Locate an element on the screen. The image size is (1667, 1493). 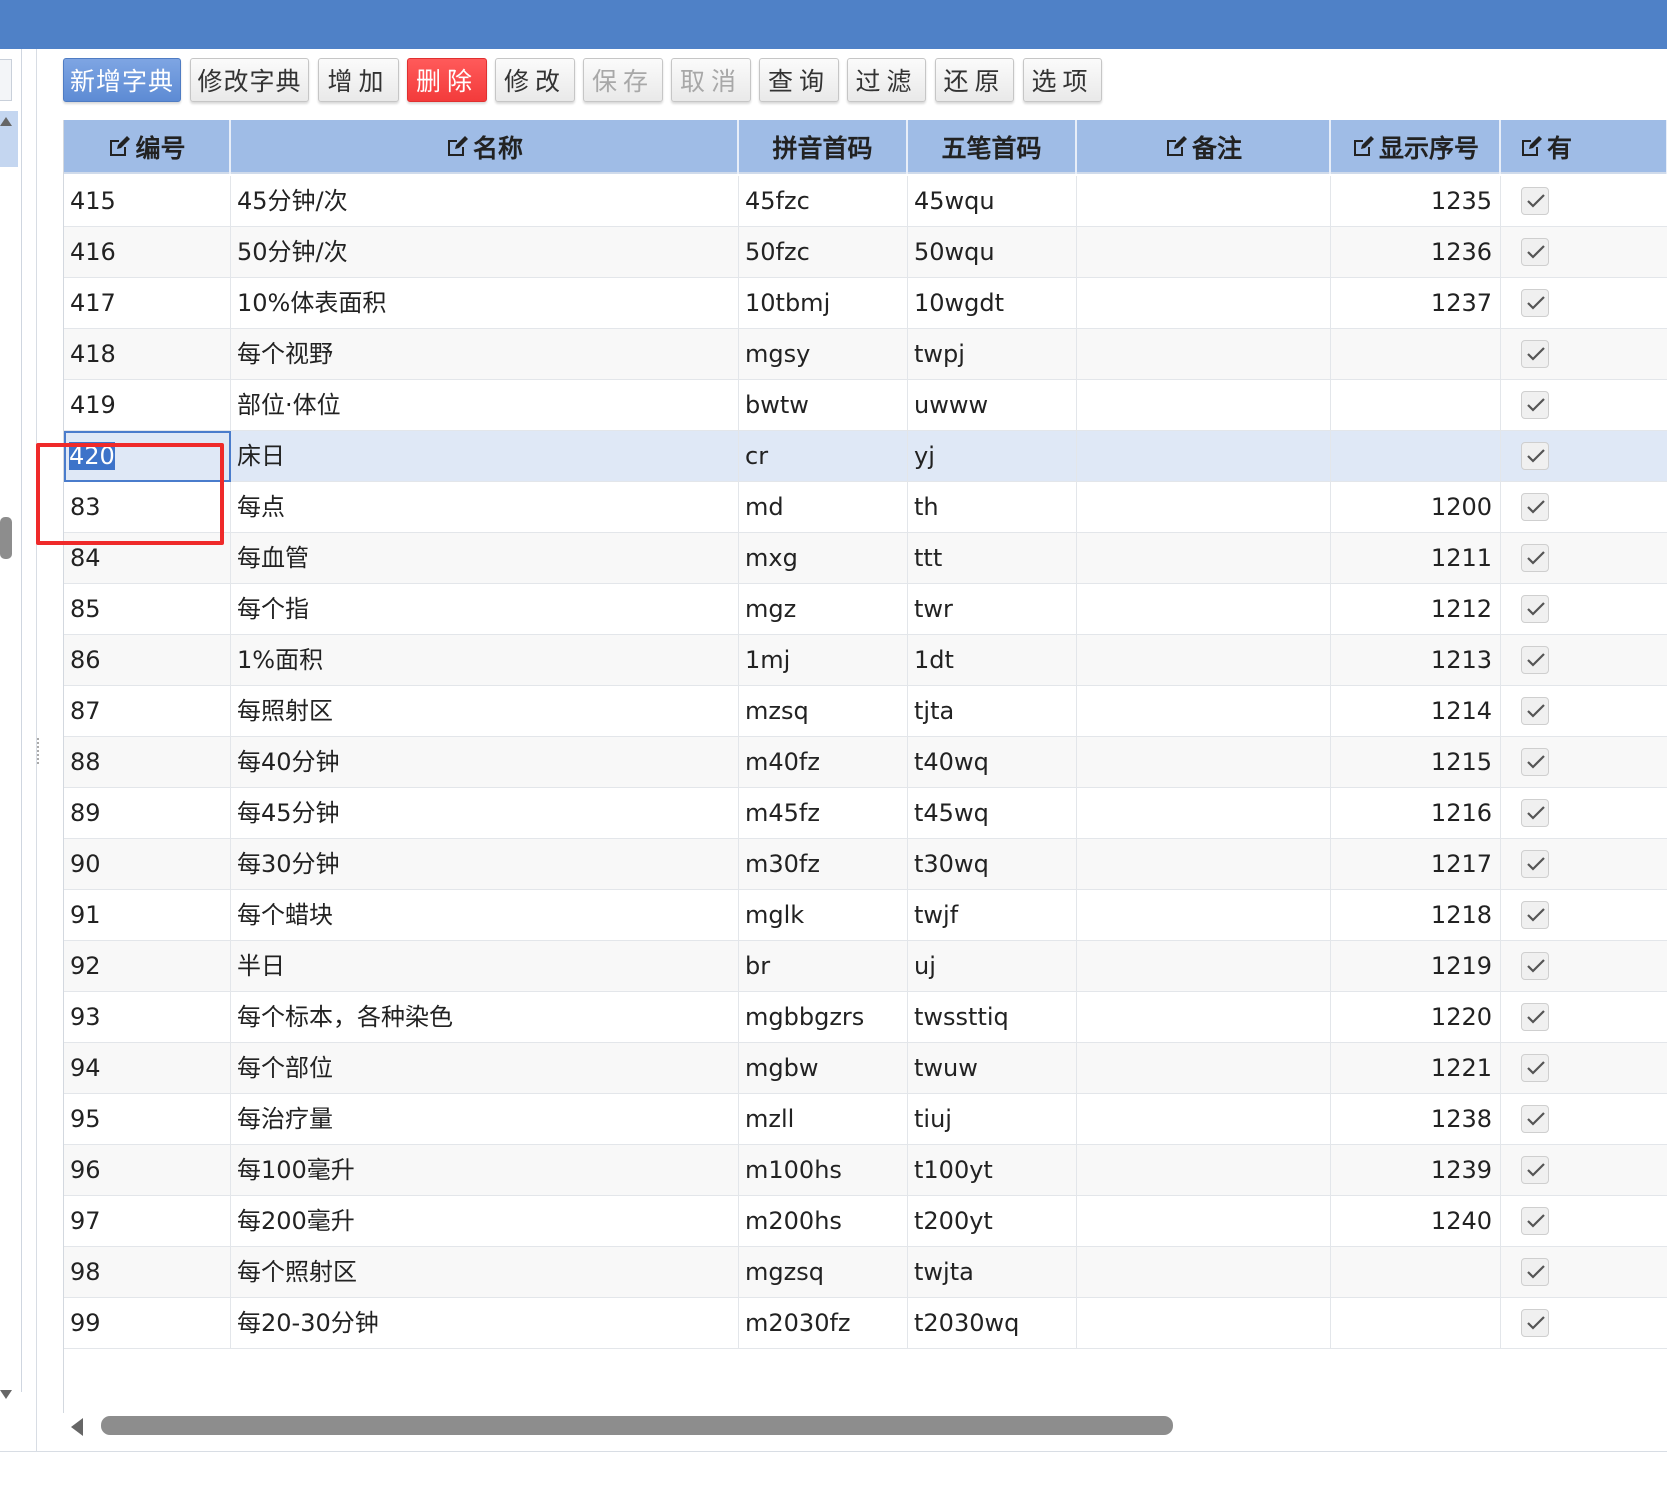
col-name-cell: 每个视野 is located at coordinates (485, 354).